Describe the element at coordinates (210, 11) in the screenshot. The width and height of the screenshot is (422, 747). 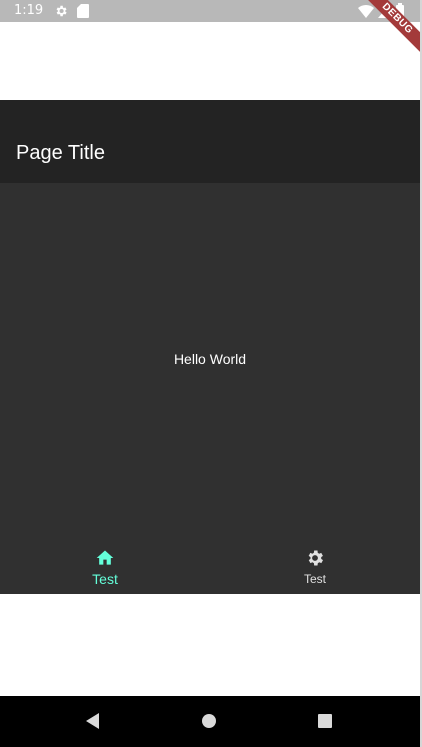
I see `status-bar: 1:19` at that location.